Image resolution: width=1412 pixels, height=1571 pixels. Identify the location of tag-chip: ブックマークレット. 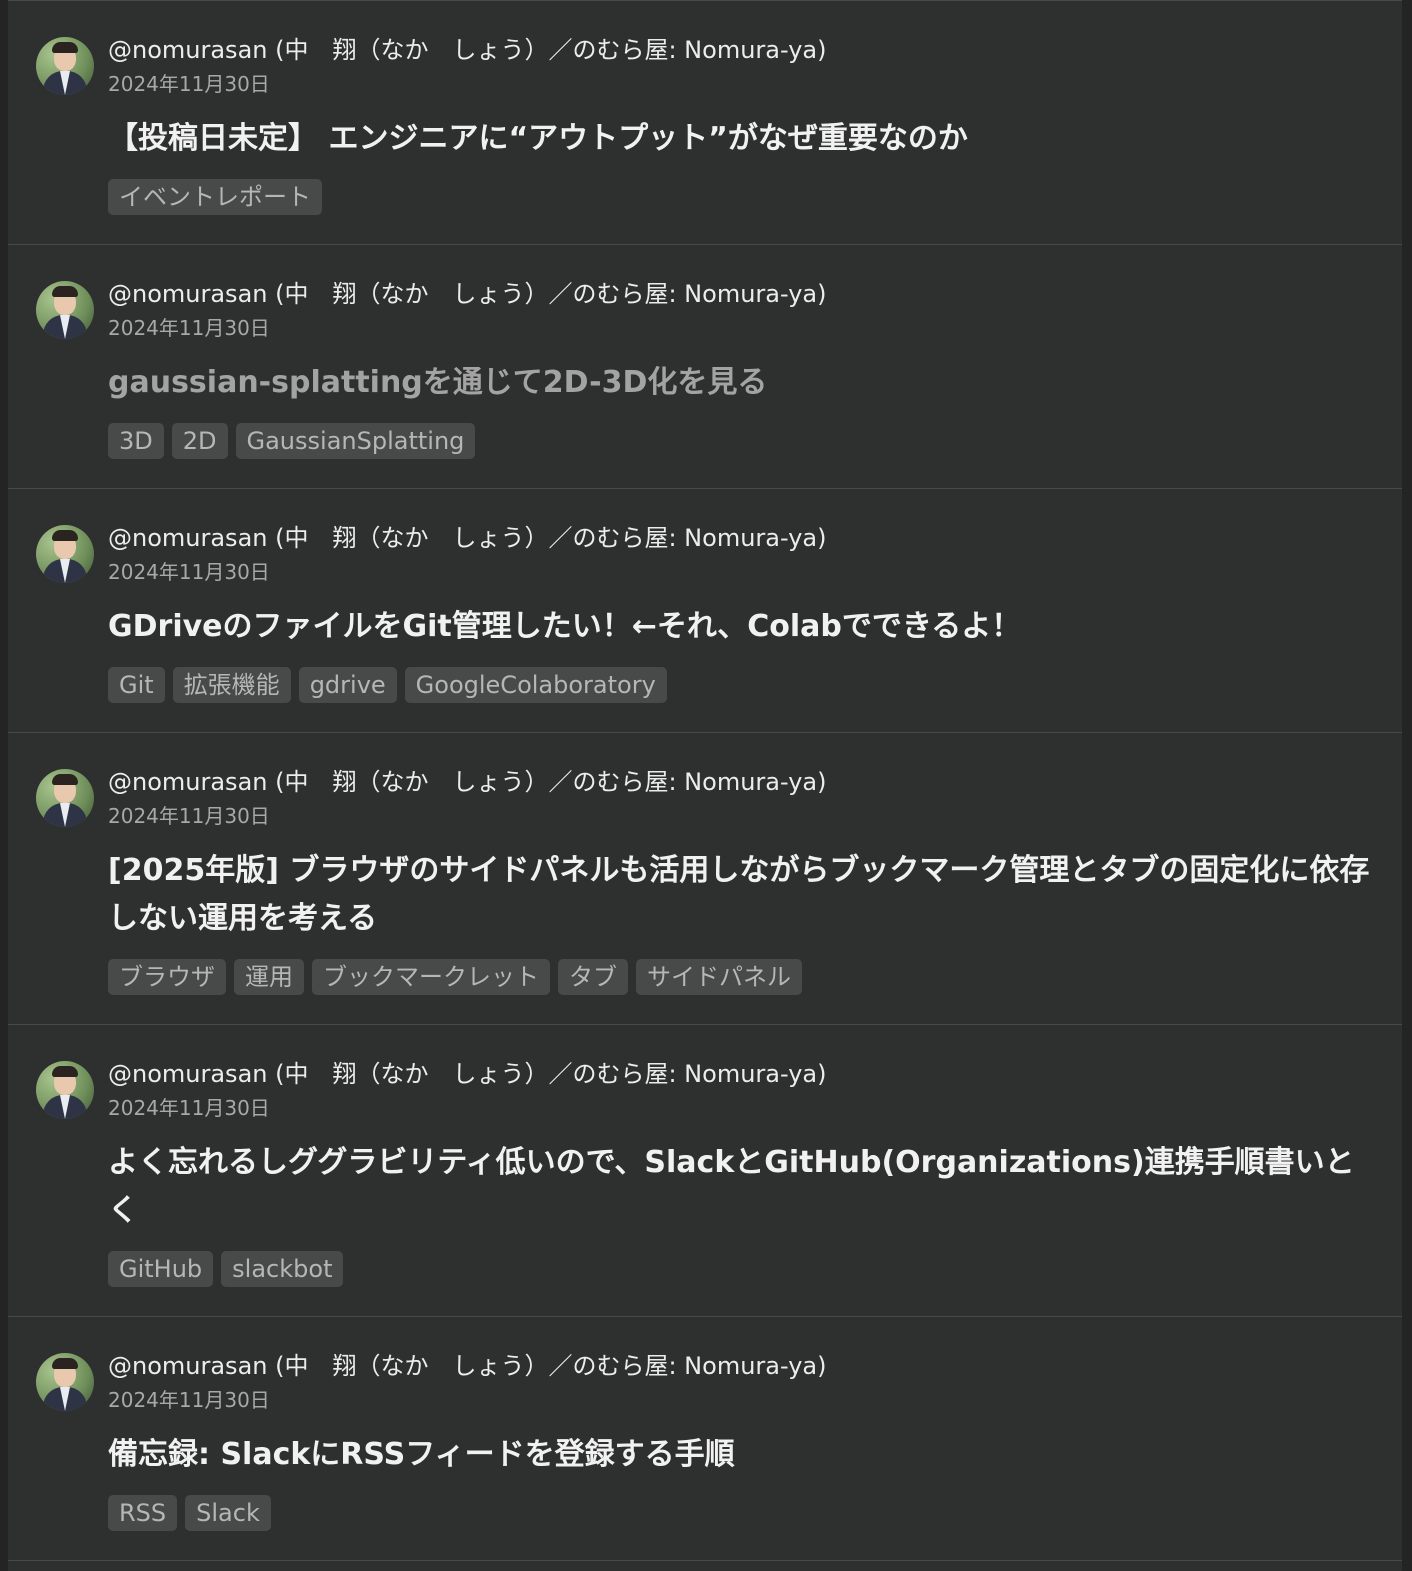
(431, 977).